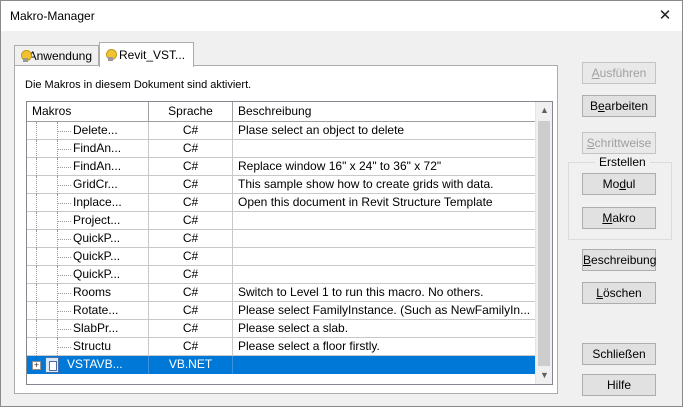 The width and height of the screenshot is (683, 407). Describe the element at coordinates (88, 112) in the screenshot. I see `header-makros: Makros` at that location.